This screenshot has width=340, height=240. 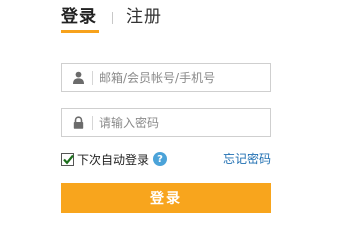 I want to click on tab-login: 登录, so click(x=80, y=19).